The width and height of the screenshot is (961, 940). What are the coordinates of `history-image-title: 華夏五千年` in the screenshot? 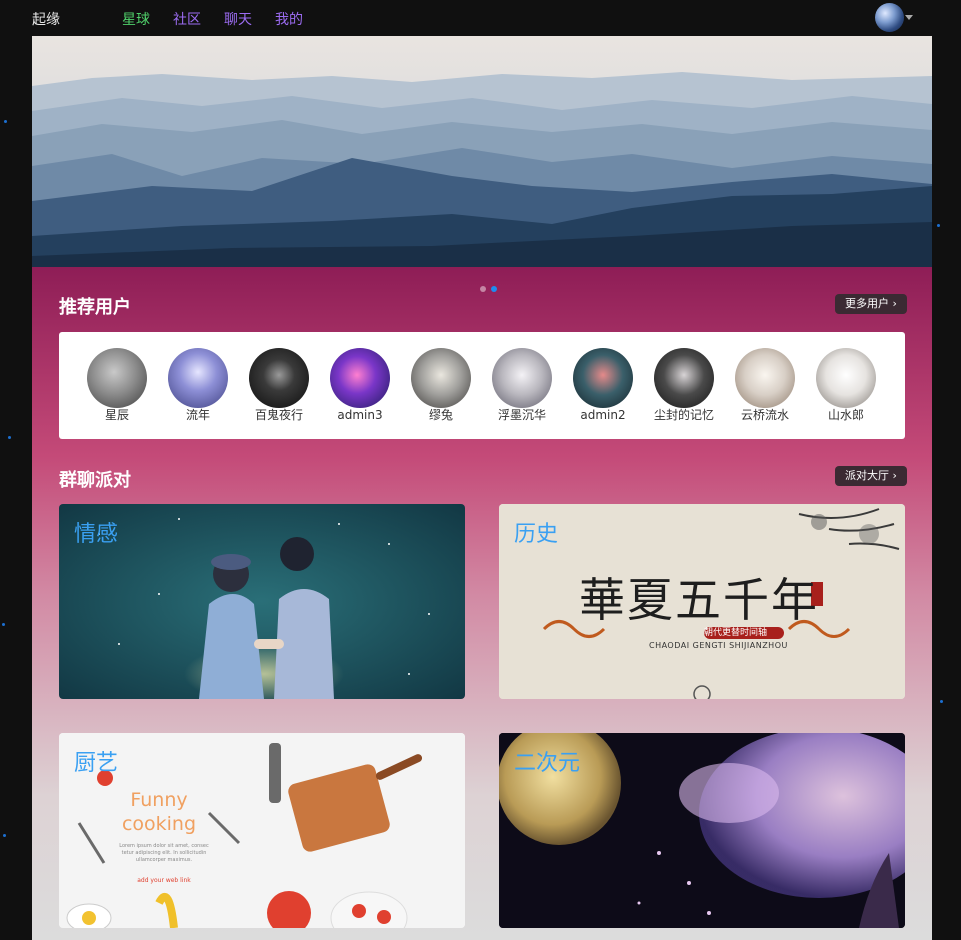 It's located at (699, 600).